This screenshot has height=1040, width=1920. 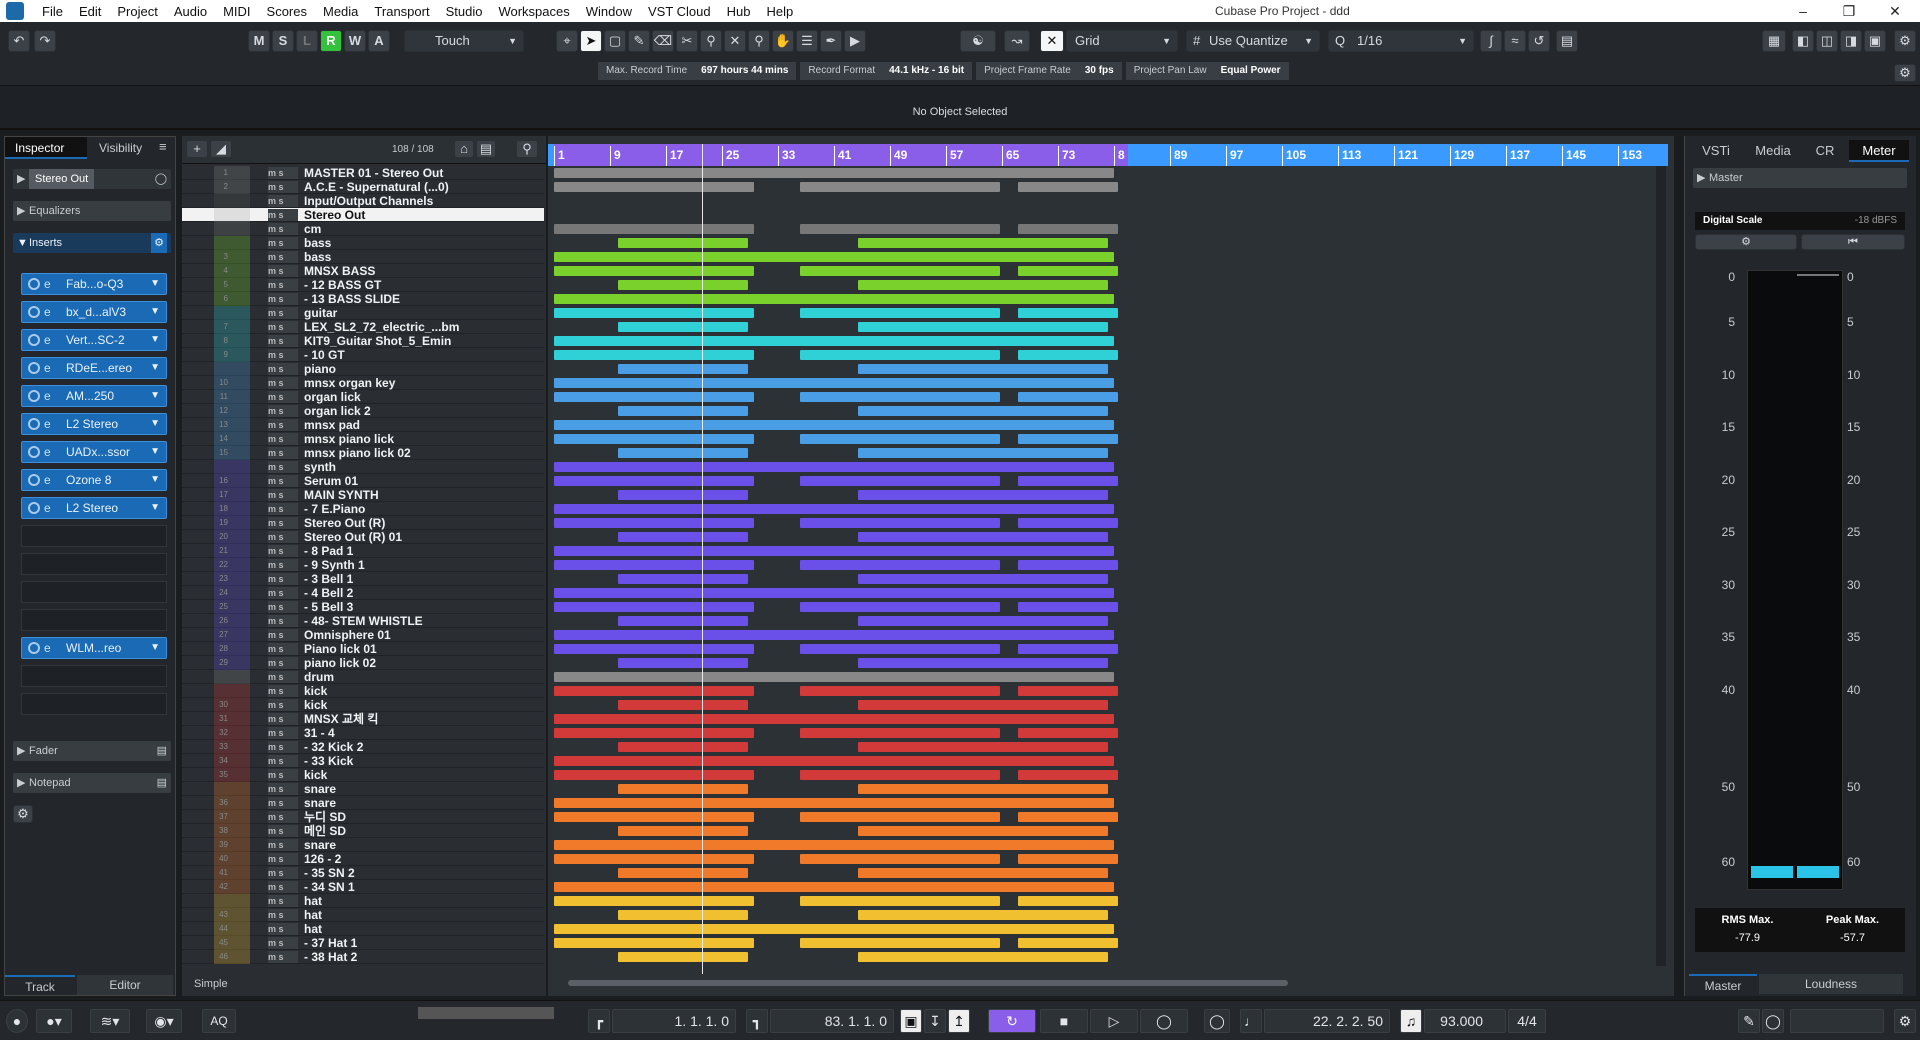 I want to click on track-name: - 13 BASS SLIDE, so click(x=352, y=299).